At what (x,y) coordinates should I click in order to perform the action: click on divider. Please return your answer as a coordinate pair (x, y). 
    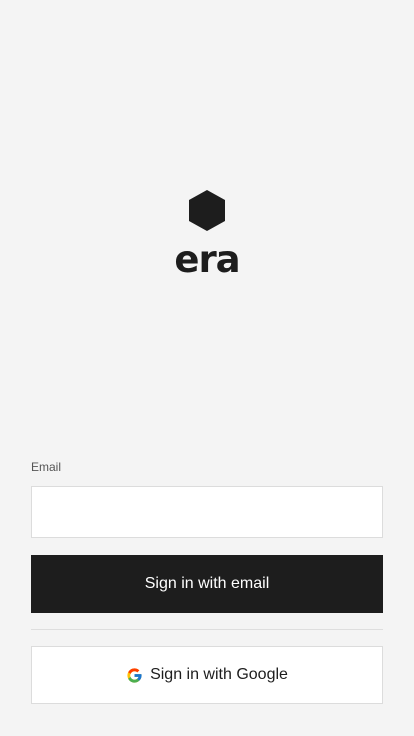
    Looking at the image, I should click on (207, 629).